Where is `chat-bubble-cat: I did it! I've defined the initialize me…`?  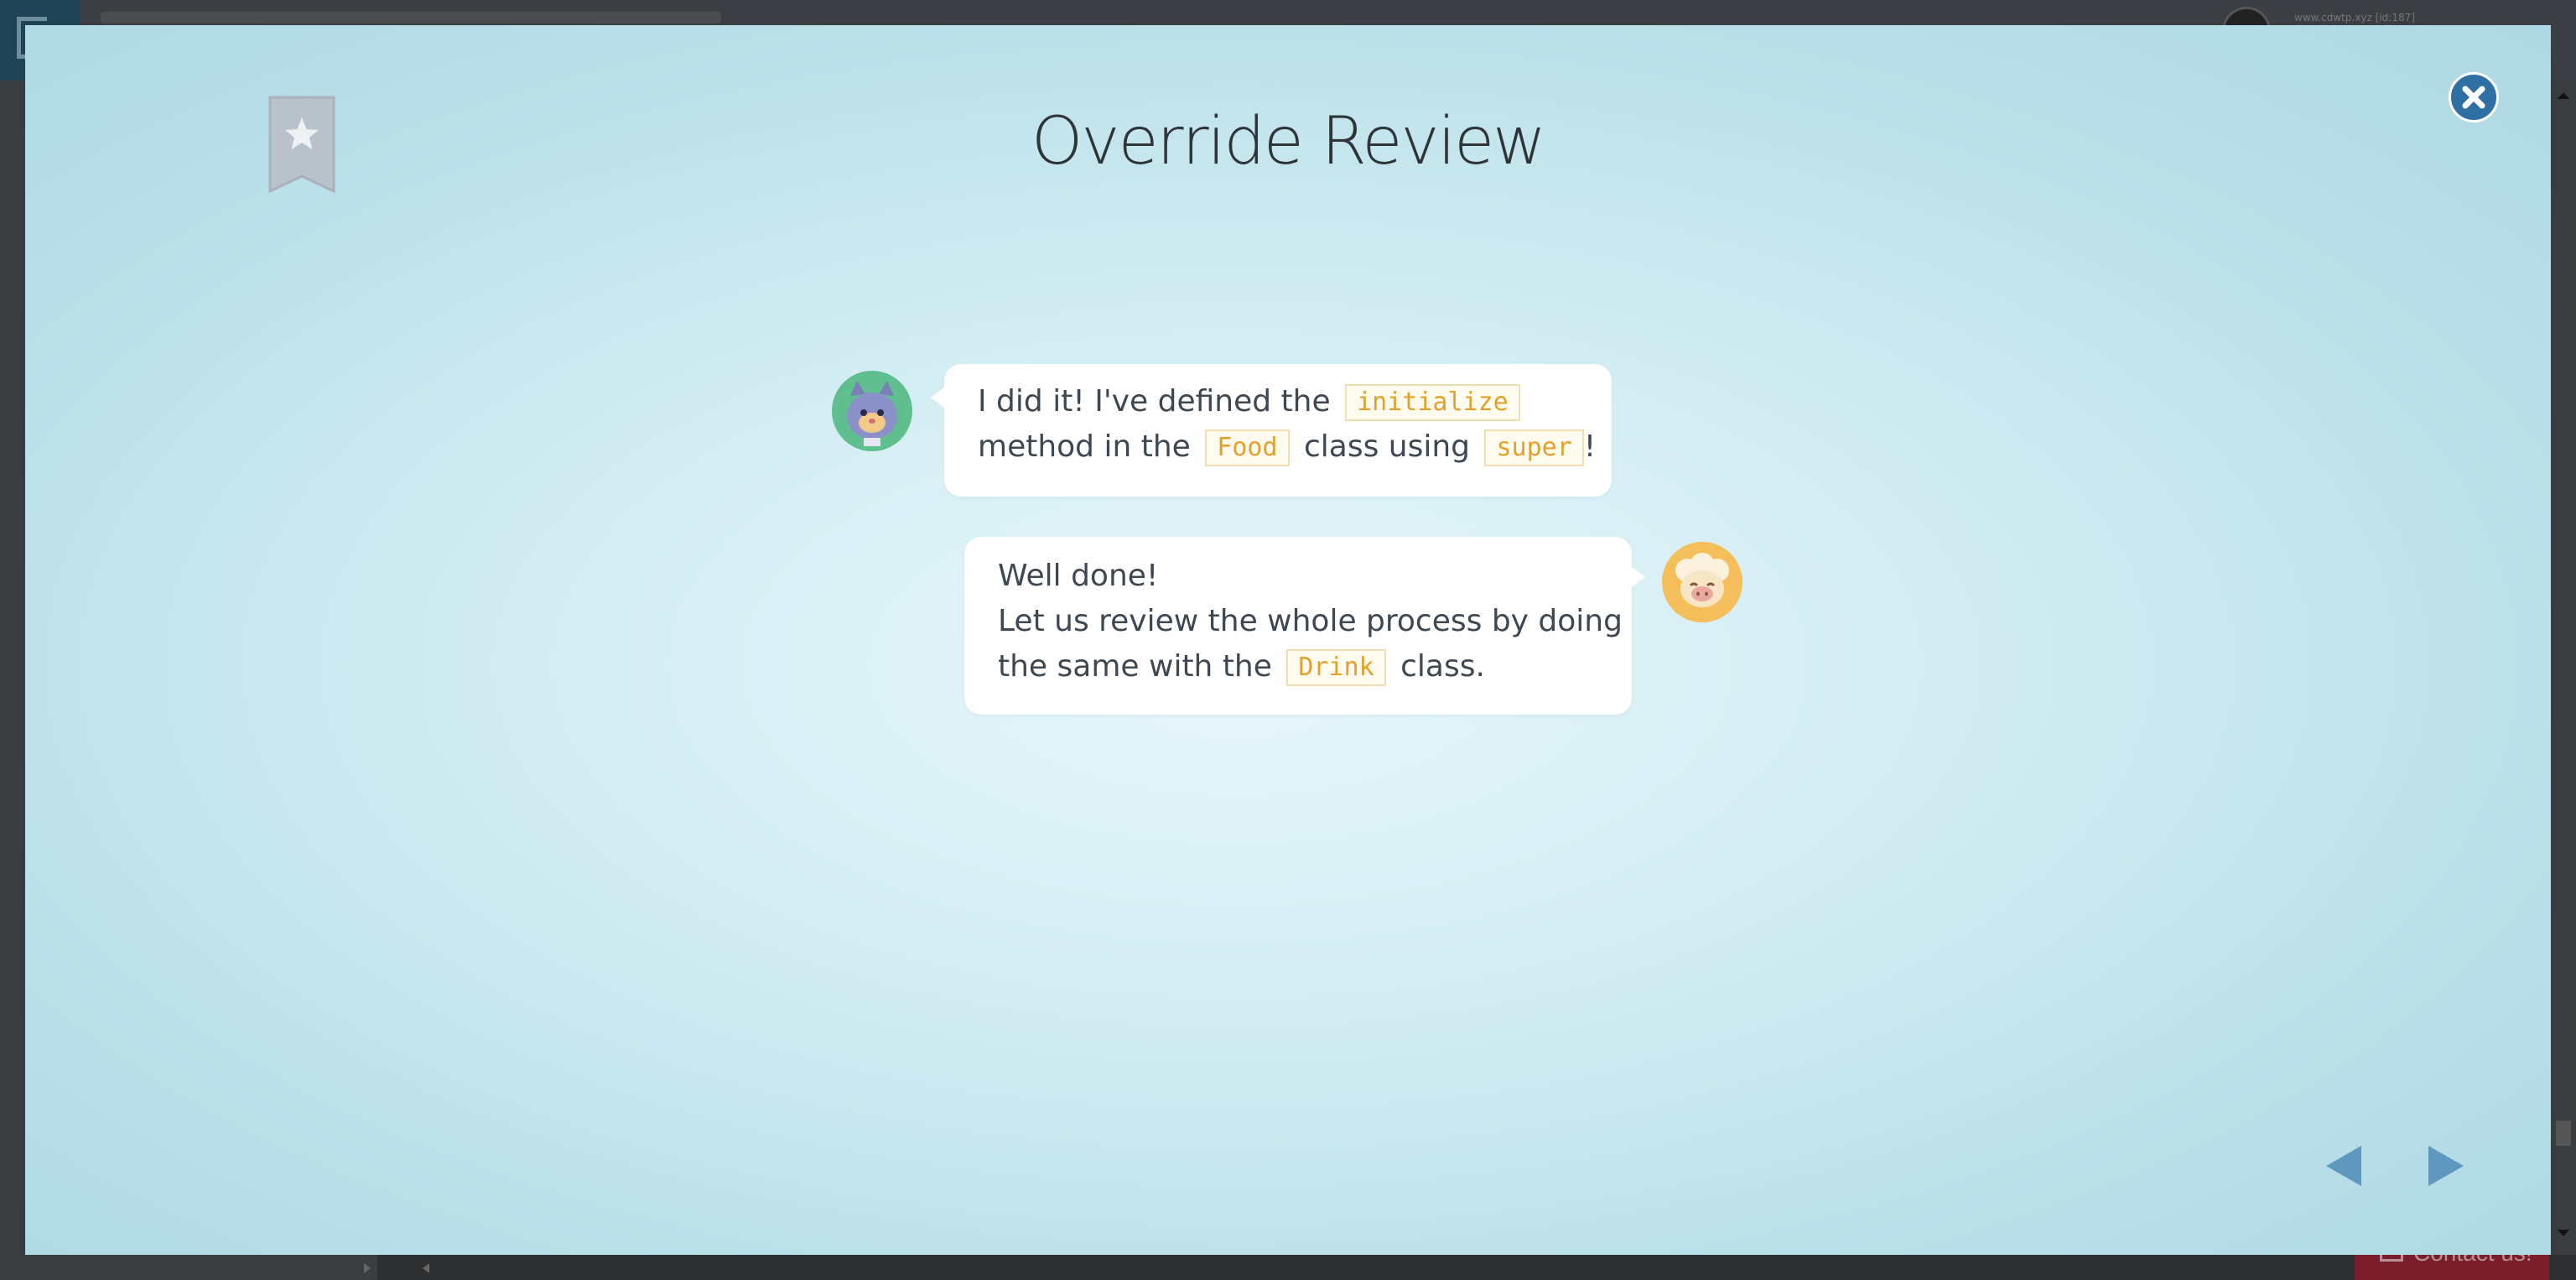
chat-bubble-cat: I did it! I've defined the initialize me… is located at coordinates (1271, 430).